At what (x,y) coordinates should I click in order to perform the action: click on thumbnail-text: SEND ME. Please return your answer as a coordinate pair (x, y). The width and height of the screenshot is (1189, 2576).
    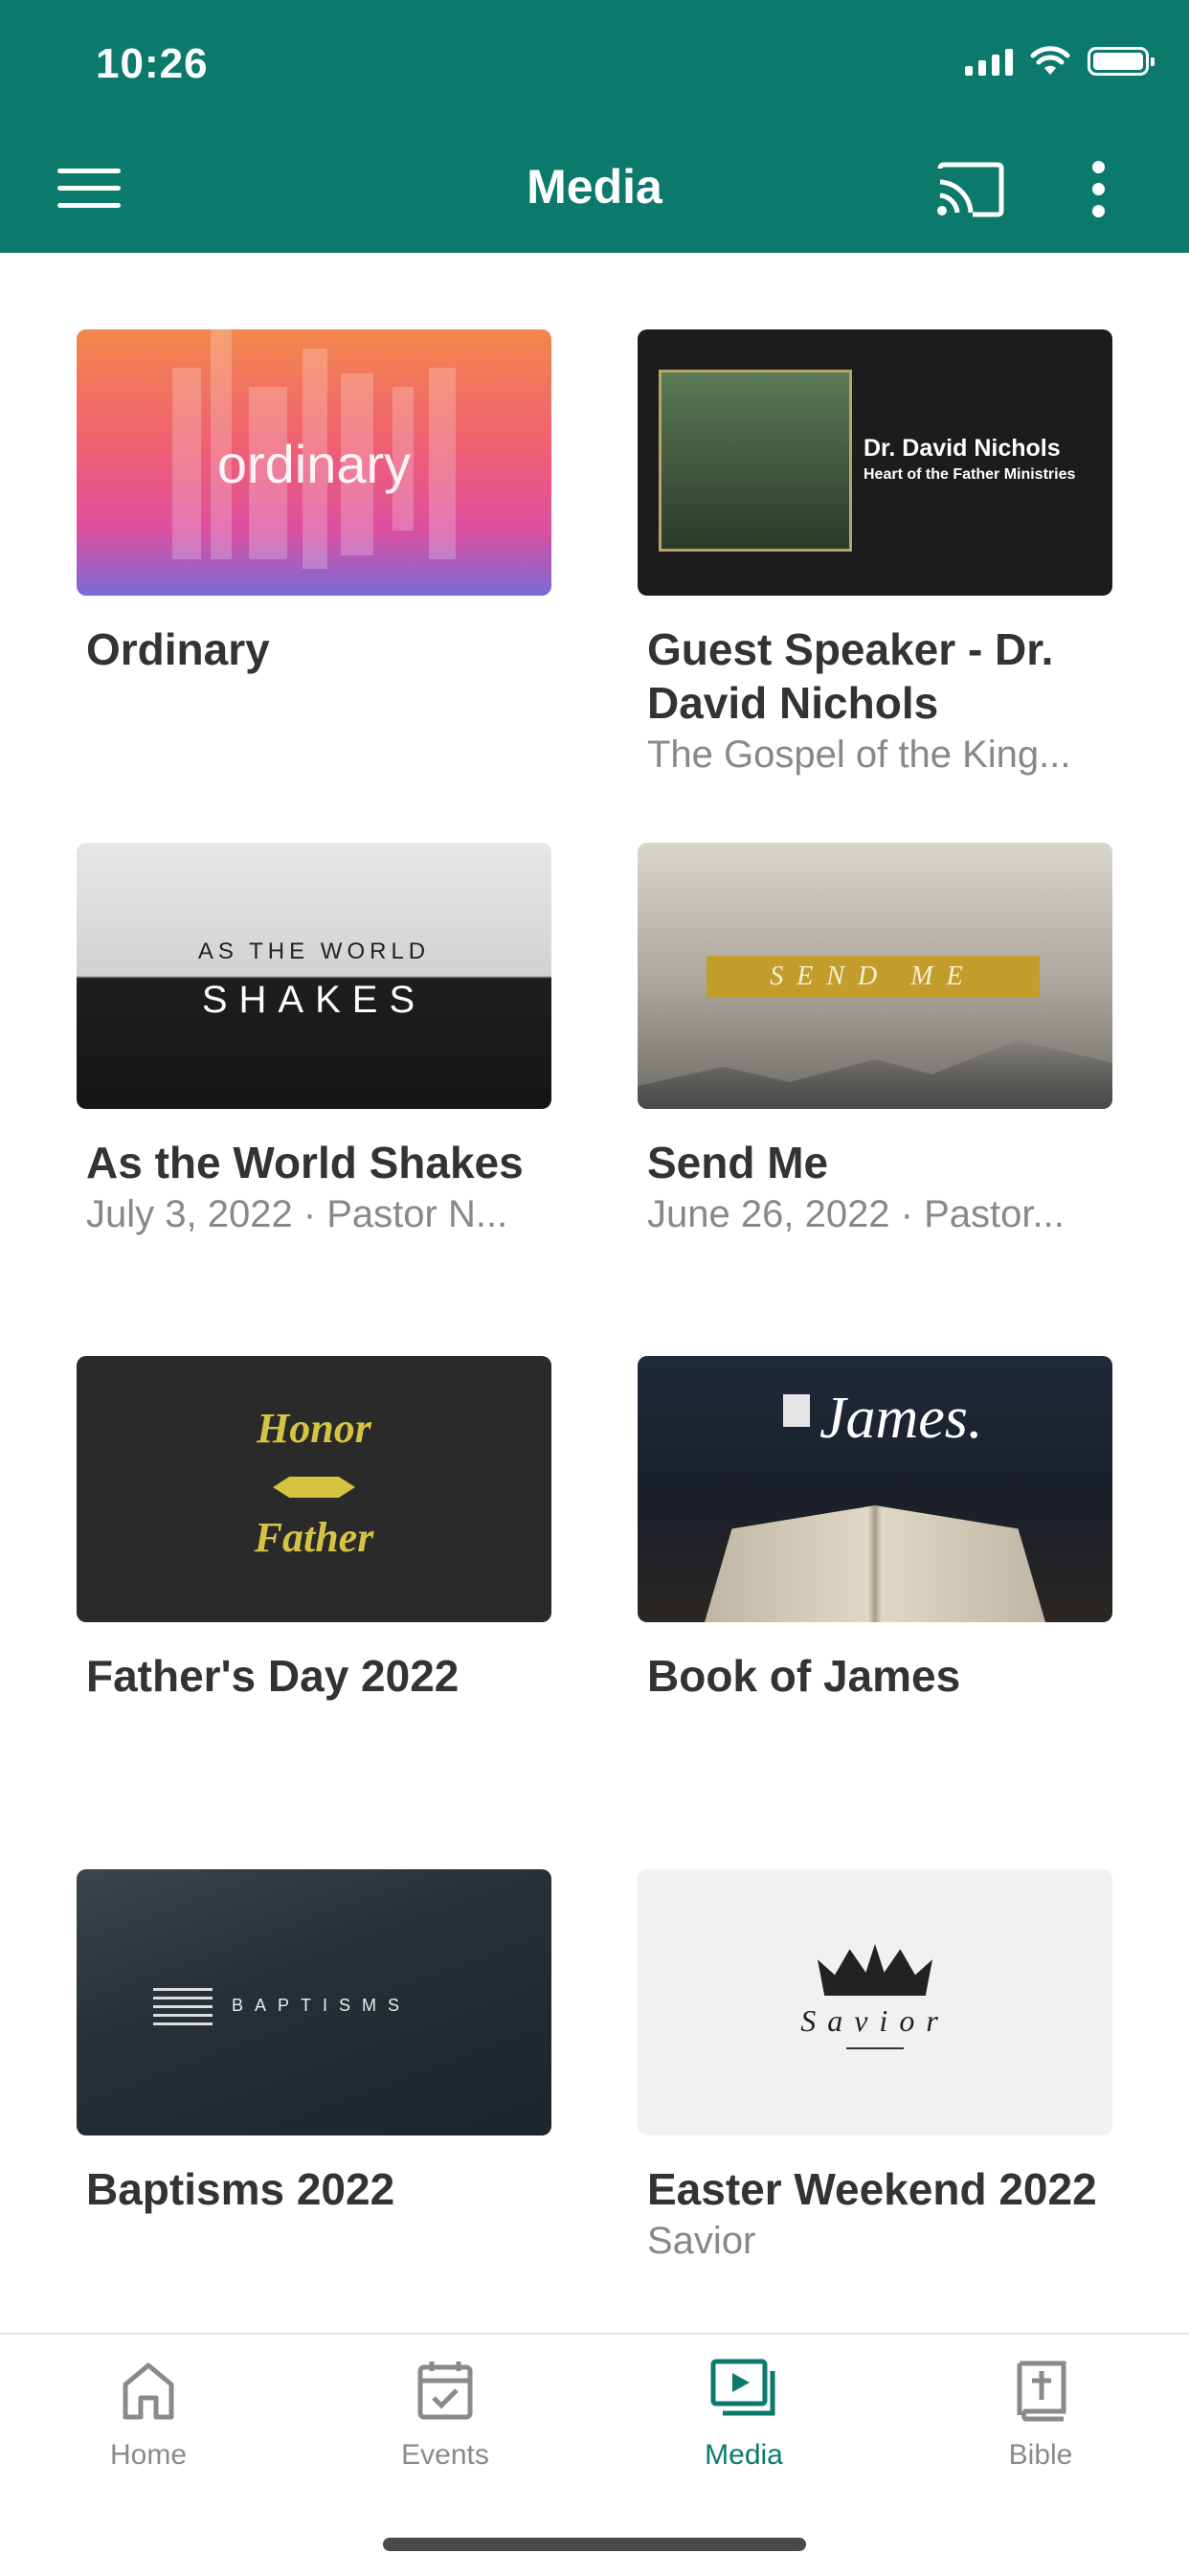
    Looking at the image, I should click on (873, 977).